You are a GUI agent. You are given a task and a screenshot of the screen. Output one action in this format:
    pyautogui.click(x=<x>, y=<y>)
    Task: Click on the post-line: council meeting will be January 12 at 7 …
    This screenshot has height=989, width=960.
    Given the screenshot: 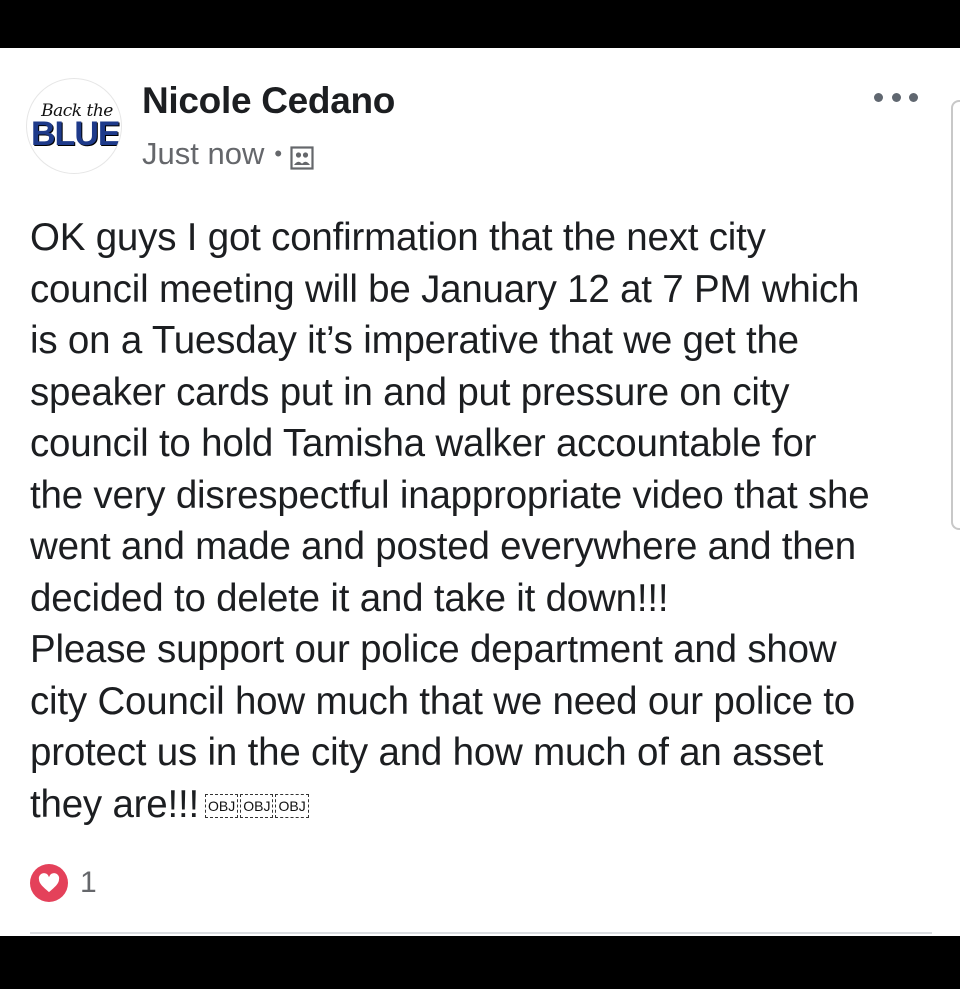 What is the action you would take?
    pyautogui.click(x=445, y=289)
    